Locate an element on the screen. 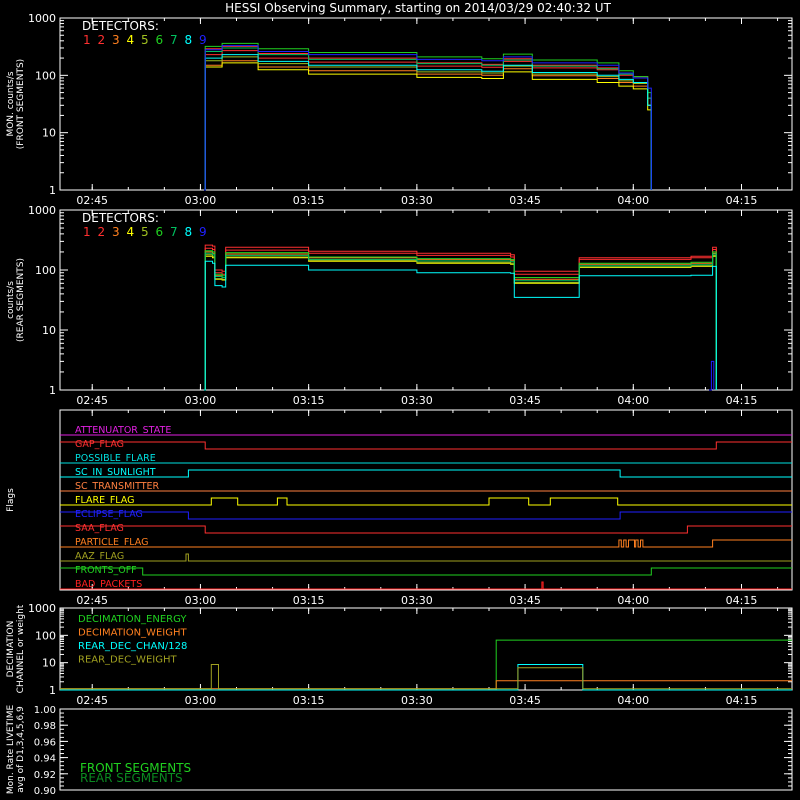  flags-panel-time-tick-label: 03:15 is located at coordinates (309, 600).